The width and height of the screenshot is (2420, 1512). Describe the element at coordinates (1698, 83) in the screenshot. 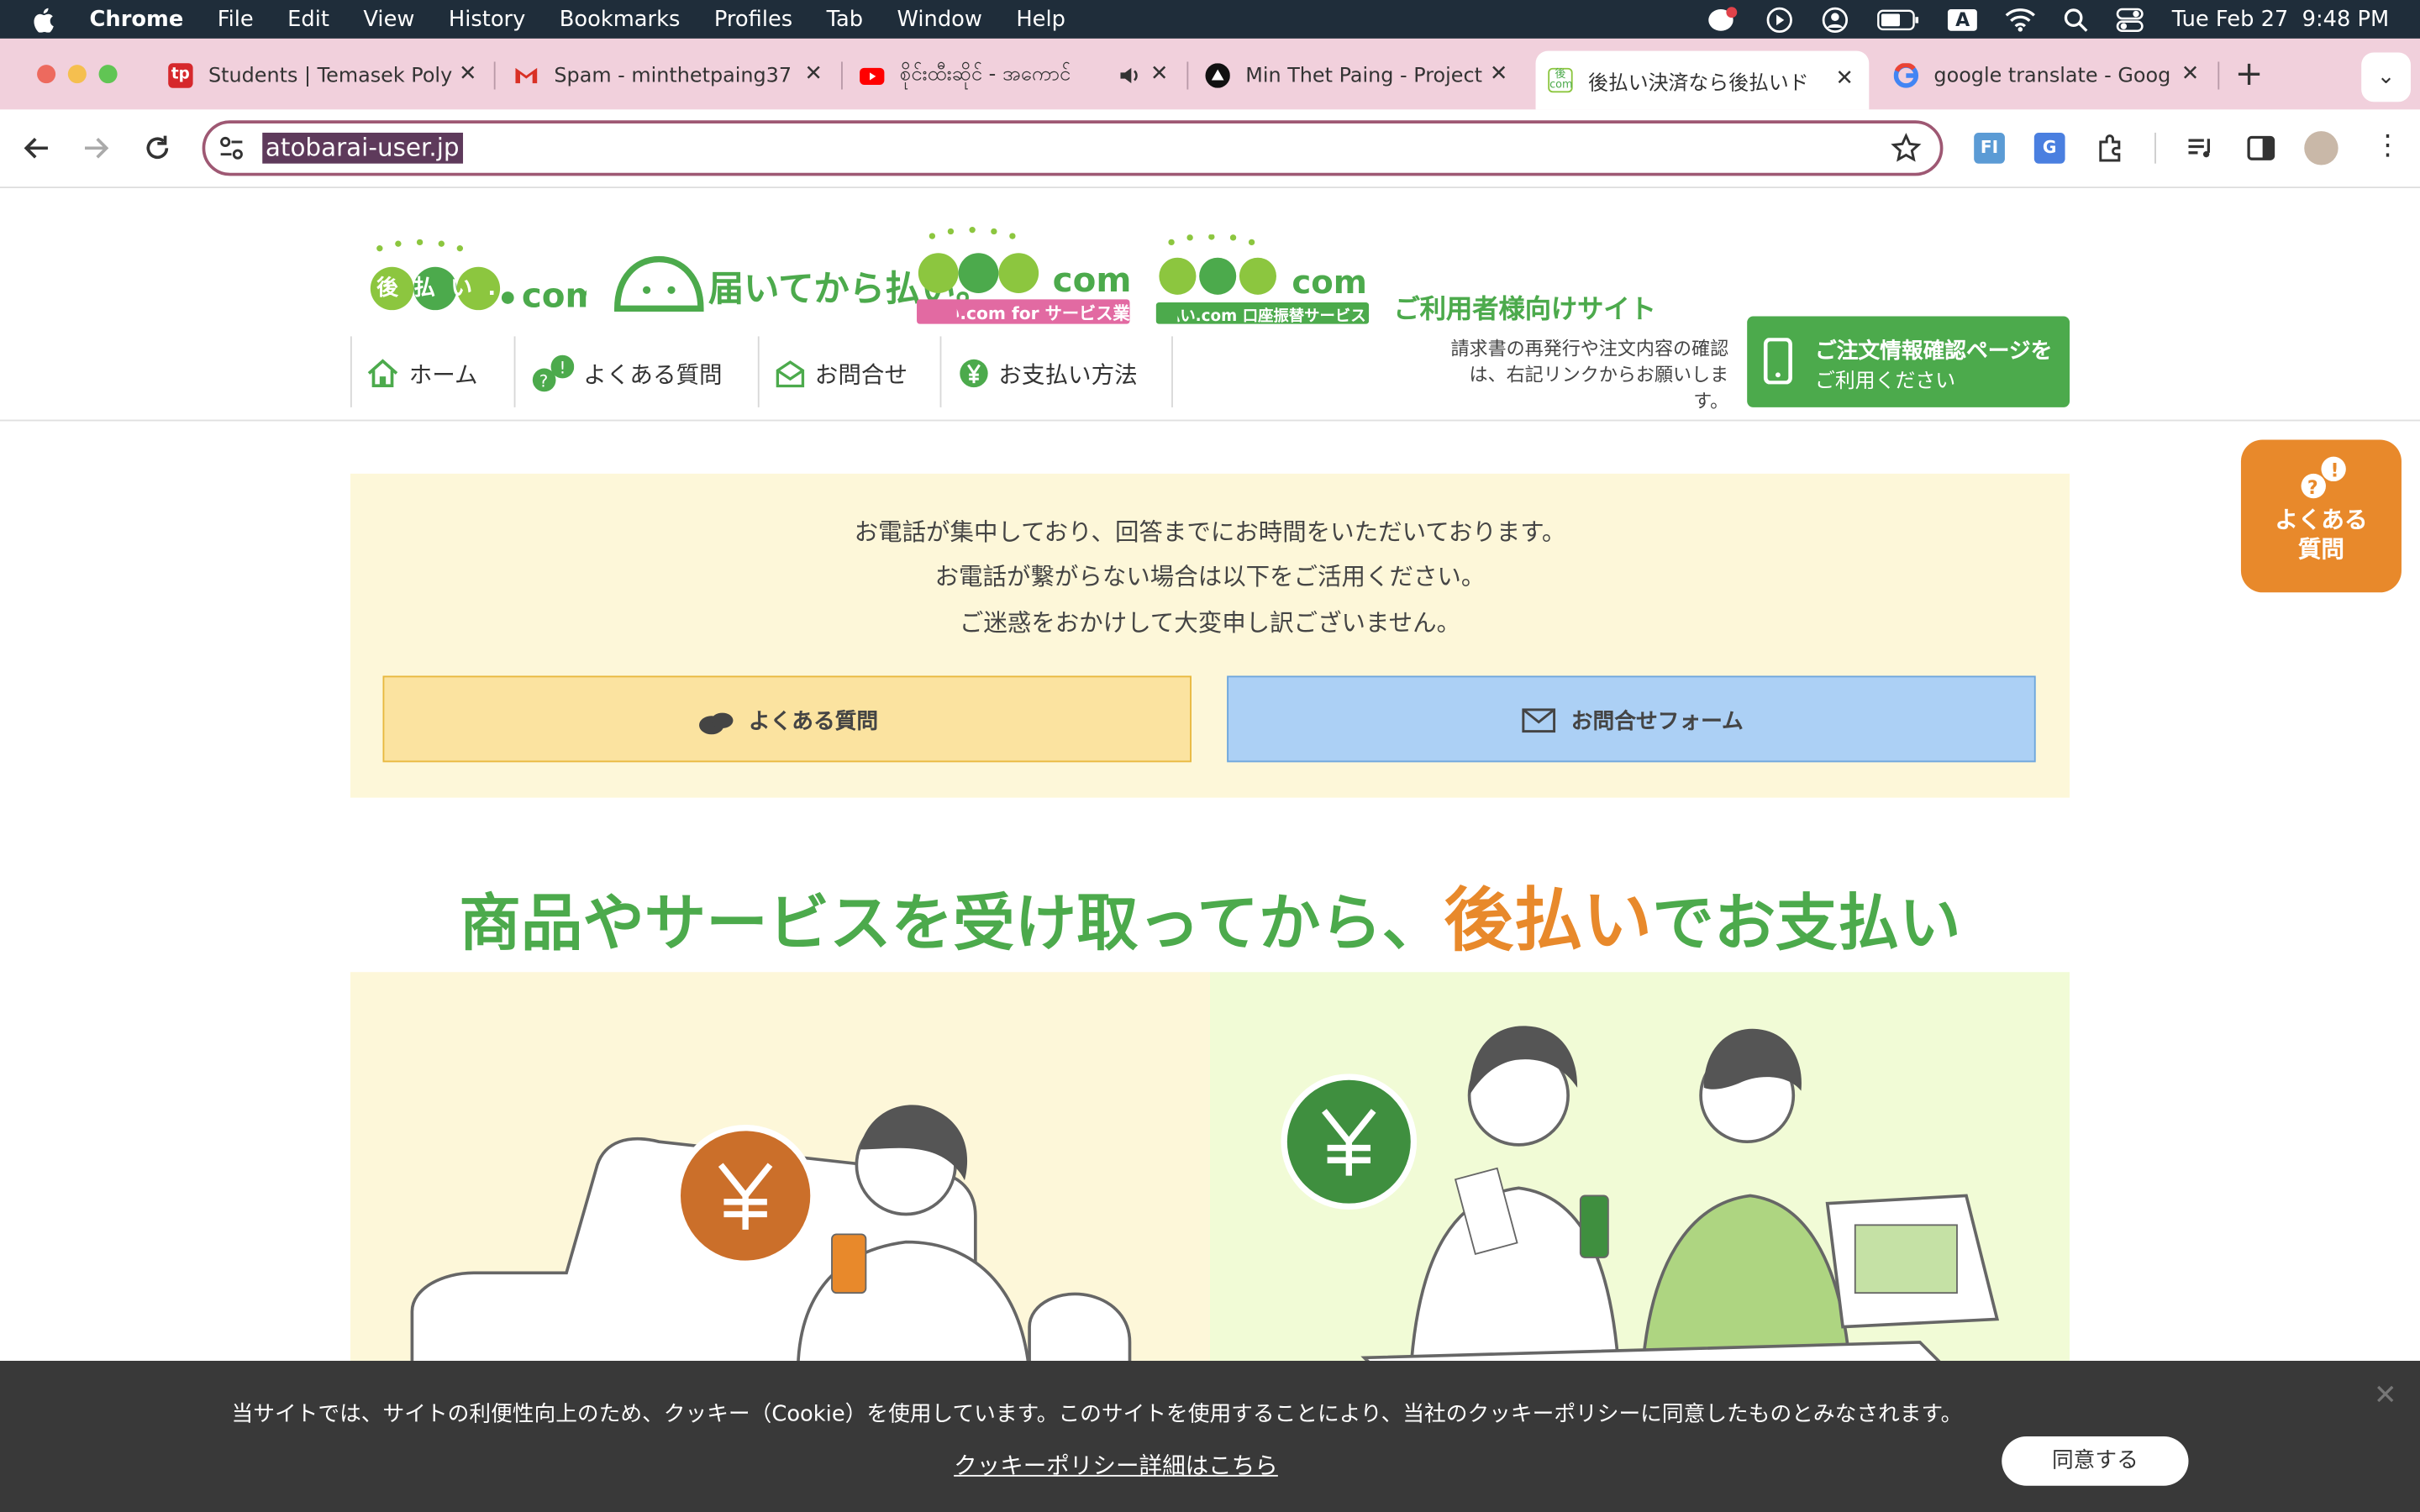

I see `tab-title: 後払い決済なら後払いド` at that location.